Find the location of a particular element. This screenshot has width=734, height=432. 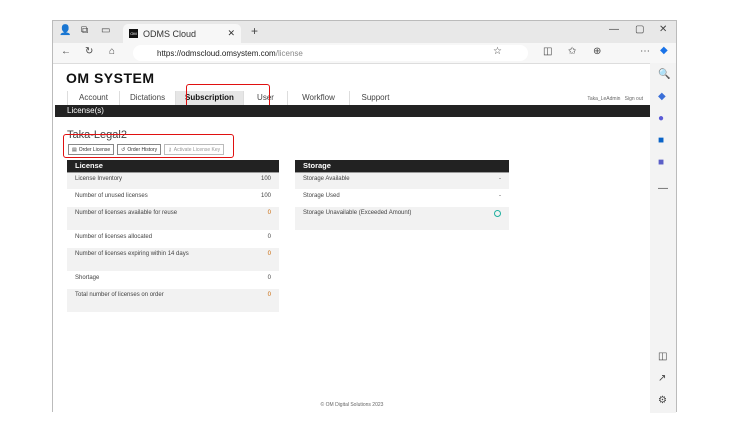

row-label: Number of unused licenses is located at coordinates (152, 198).